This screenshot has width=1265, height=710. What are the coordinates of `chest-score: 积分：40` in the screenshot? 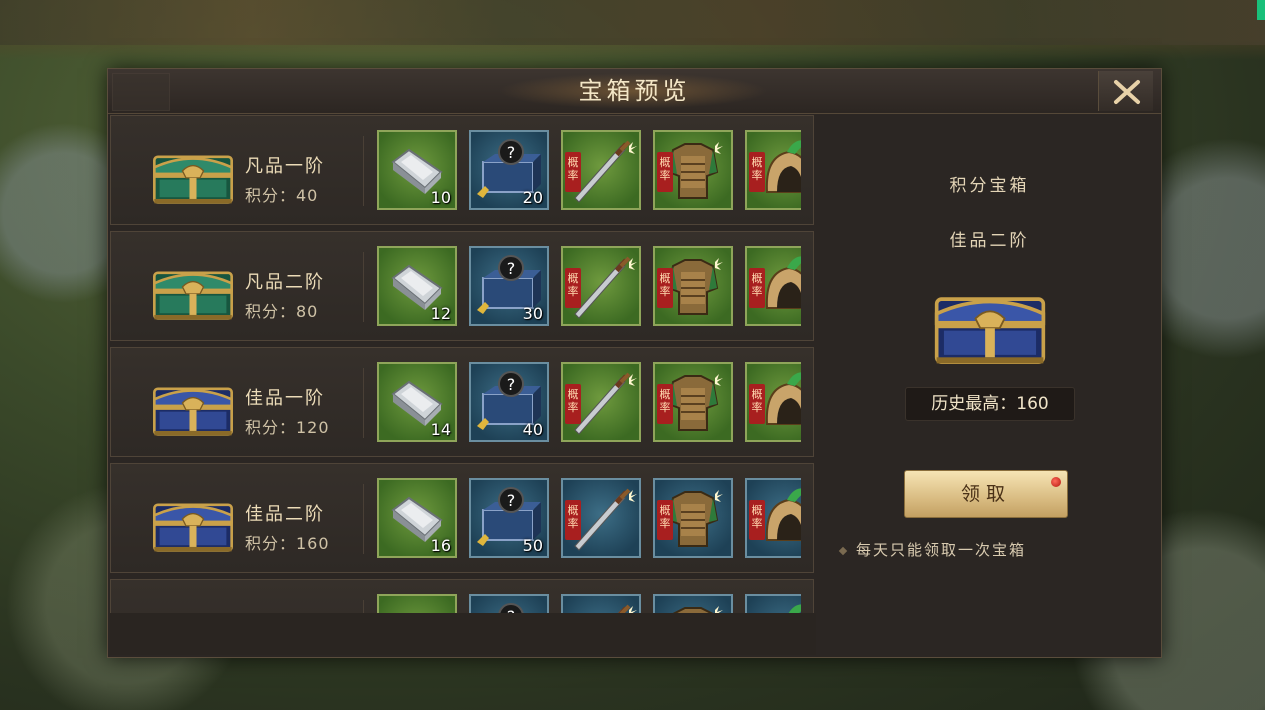 It's located at (282, 195).